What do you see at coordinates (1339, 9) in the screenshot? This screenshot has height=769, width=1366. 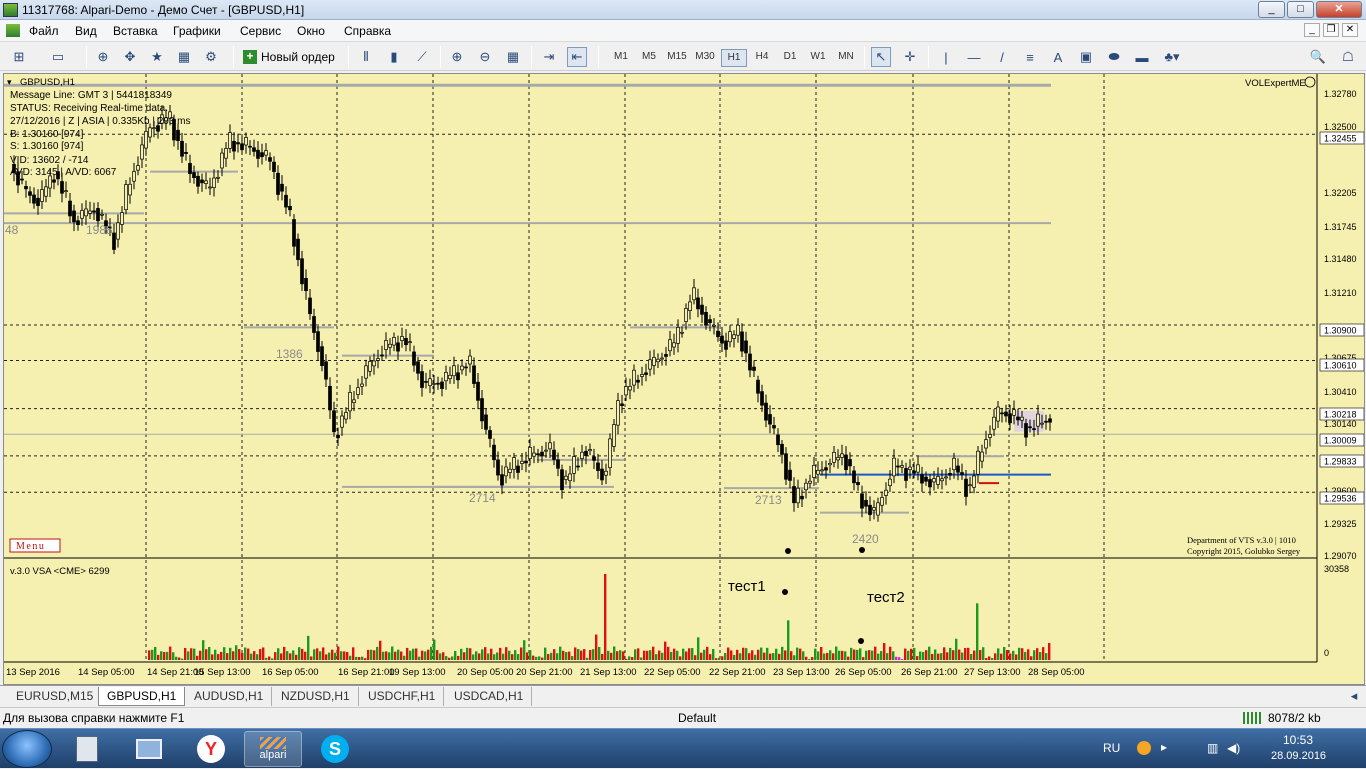 I see `close-button: ✕` at bounding box center [1339, 9].